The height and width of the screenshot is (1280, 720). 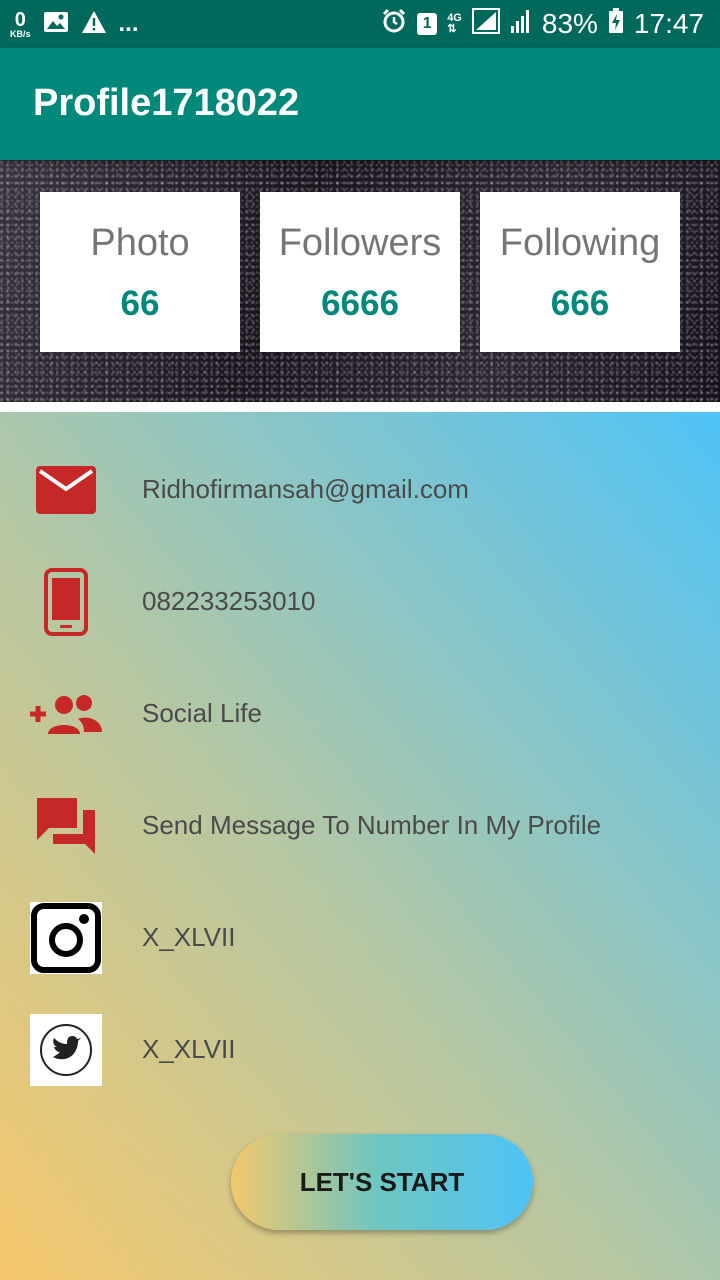 What do you see at coordinates (56, 24) in the screenshot?
I see `image-notification-icon` at bounding box center [56, 24].